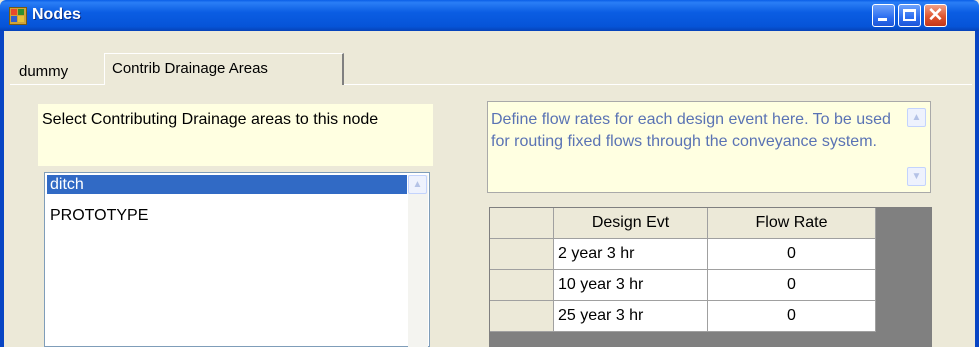 This screenshot has width=979, height=347. What do you see at coordinates (916, 147) in the screenshot?
I see `description-scrollbar: ▲ ▼` at bounding box center [916, 147].